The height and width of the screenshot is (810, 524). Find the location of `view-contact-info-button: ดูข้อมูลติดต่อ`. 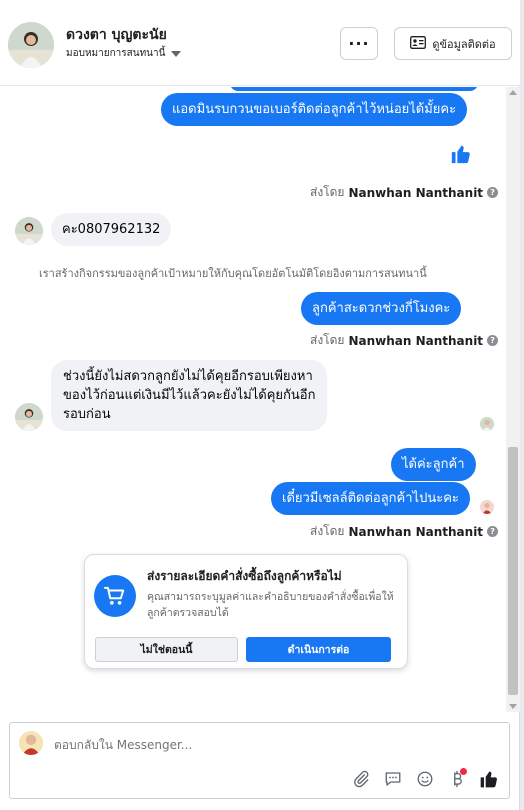

view-contact-info-button: ดูข้อมูลติดต่อ is located at coordinates (453, 43).